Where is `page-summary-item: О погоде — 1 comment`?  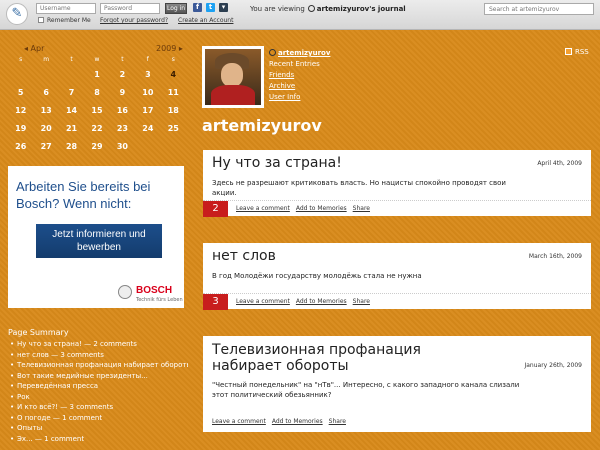 page-summary-item: О погоде — 1 comment is located at coordinates (98, 419).